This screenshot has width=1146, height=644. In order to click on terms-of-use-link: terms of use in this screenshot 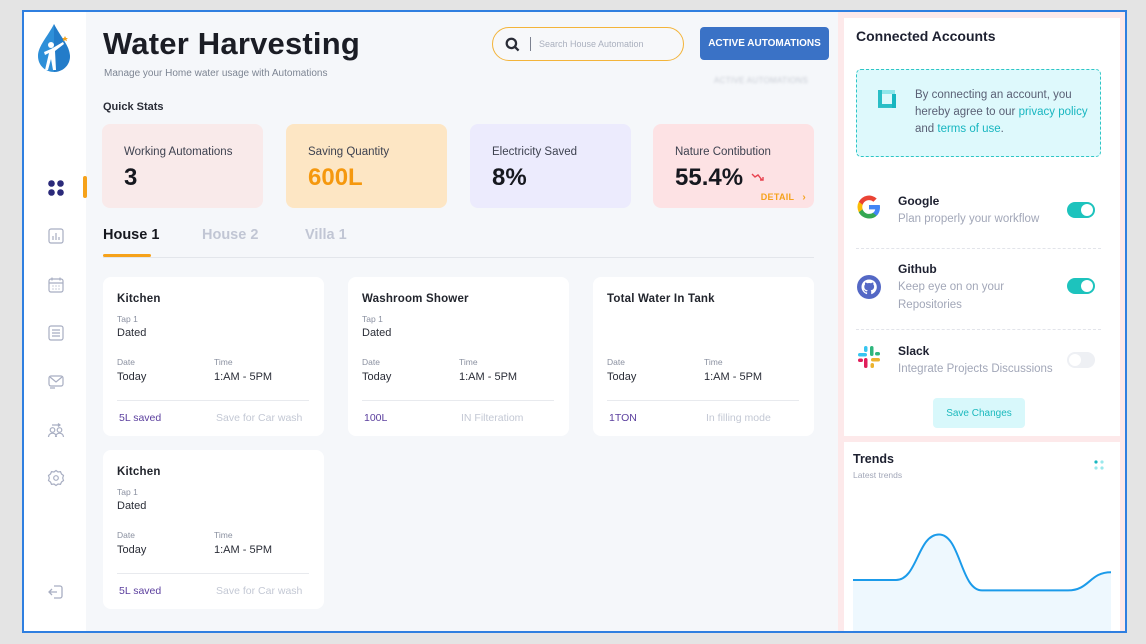, I will do `click(968, 129)`.